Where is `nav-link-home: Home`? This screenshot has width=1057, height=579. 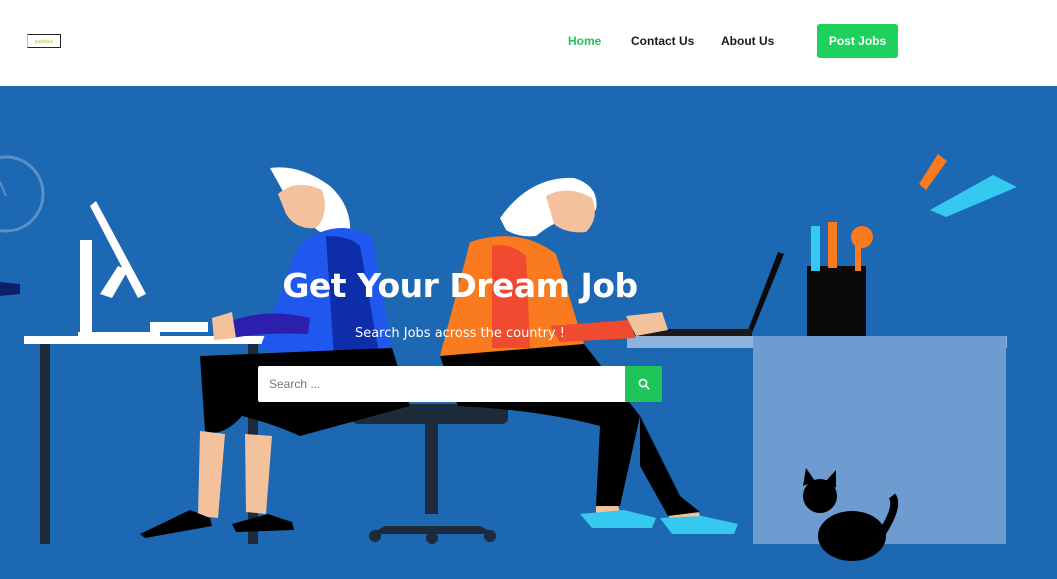 nav-link-home: Home is located at coordinates (584, 41).